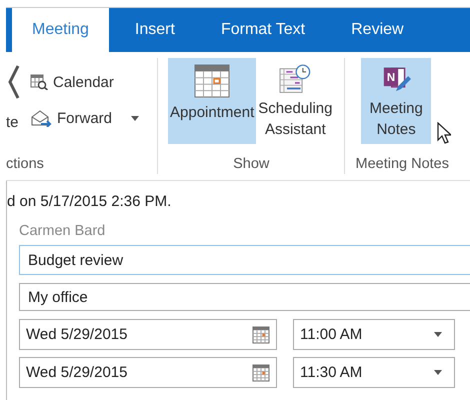 The height and width of the screenshot is (400, 470). Describe the element at coordinates (244, 260) in the screenshot. I see `subject-field: Budget review` at that location.